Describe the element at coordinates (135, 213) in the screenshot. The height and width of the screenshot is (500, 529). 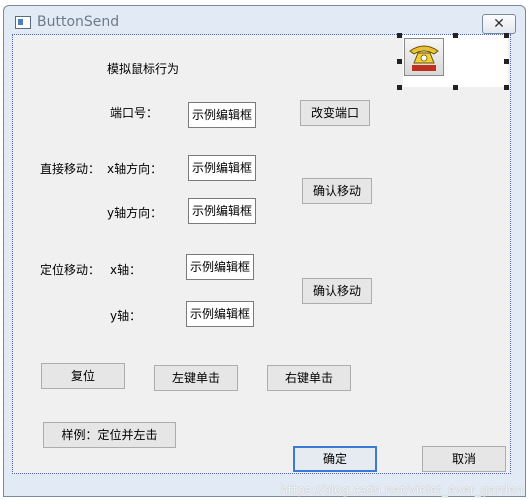
I see `y-direction-label: y轴方向：` at that location.